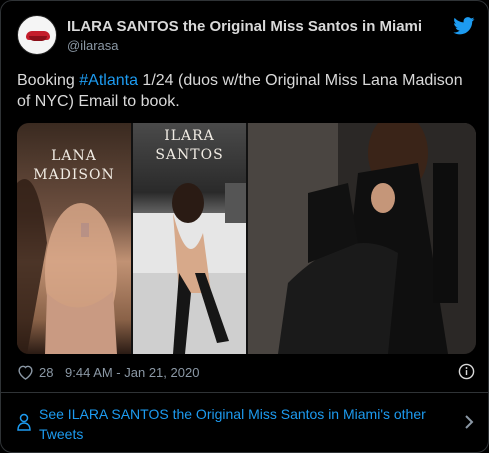 The height and width of the screenshot is (453, 489). Describe the element at coordinates (74, 238) in the screenshot. I see `photo-lana-madison: LANA MADISON` at that location.